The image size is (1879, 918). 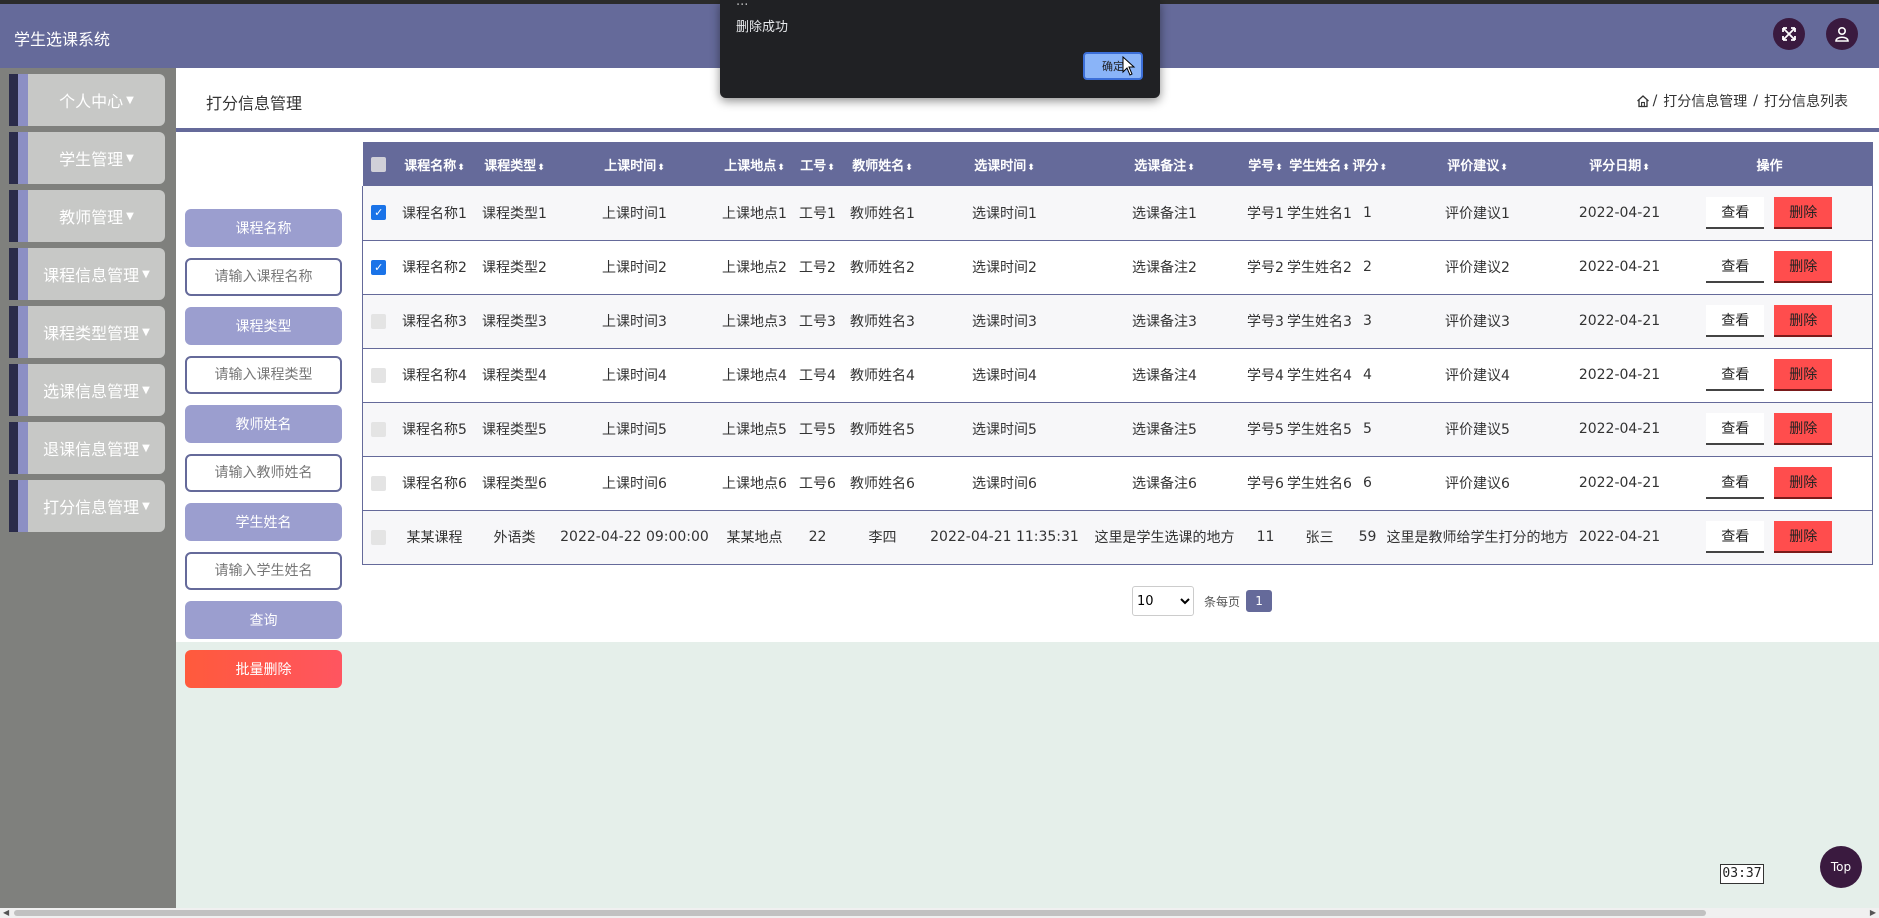 I want to click on table-cell: 11, so click(x=1265, y=537).